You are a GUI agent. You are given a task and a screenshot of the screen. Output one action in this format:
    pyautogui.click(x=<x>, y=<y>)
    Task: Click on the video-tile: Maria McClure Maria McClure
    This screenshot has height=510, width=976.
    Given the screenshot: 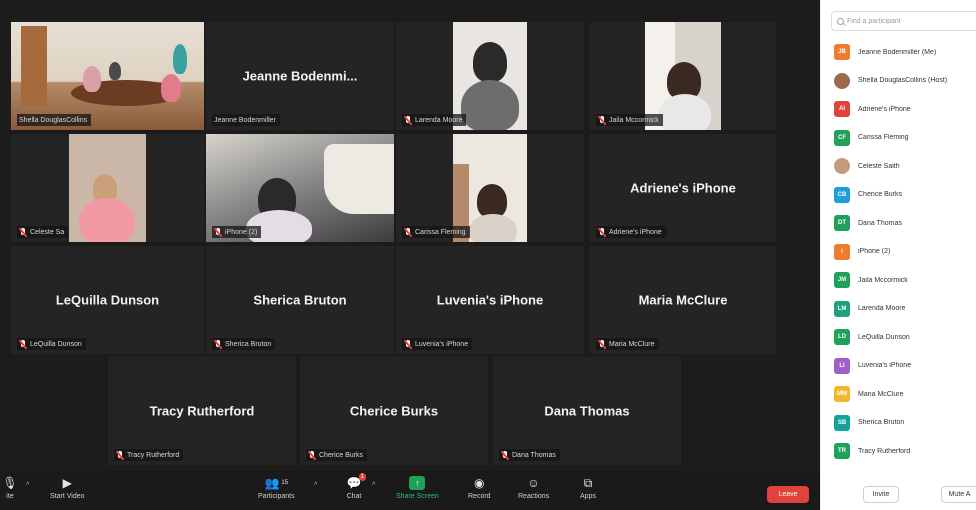 What is the action you would take?
    pyautogui.click(x=683, y=300)
    